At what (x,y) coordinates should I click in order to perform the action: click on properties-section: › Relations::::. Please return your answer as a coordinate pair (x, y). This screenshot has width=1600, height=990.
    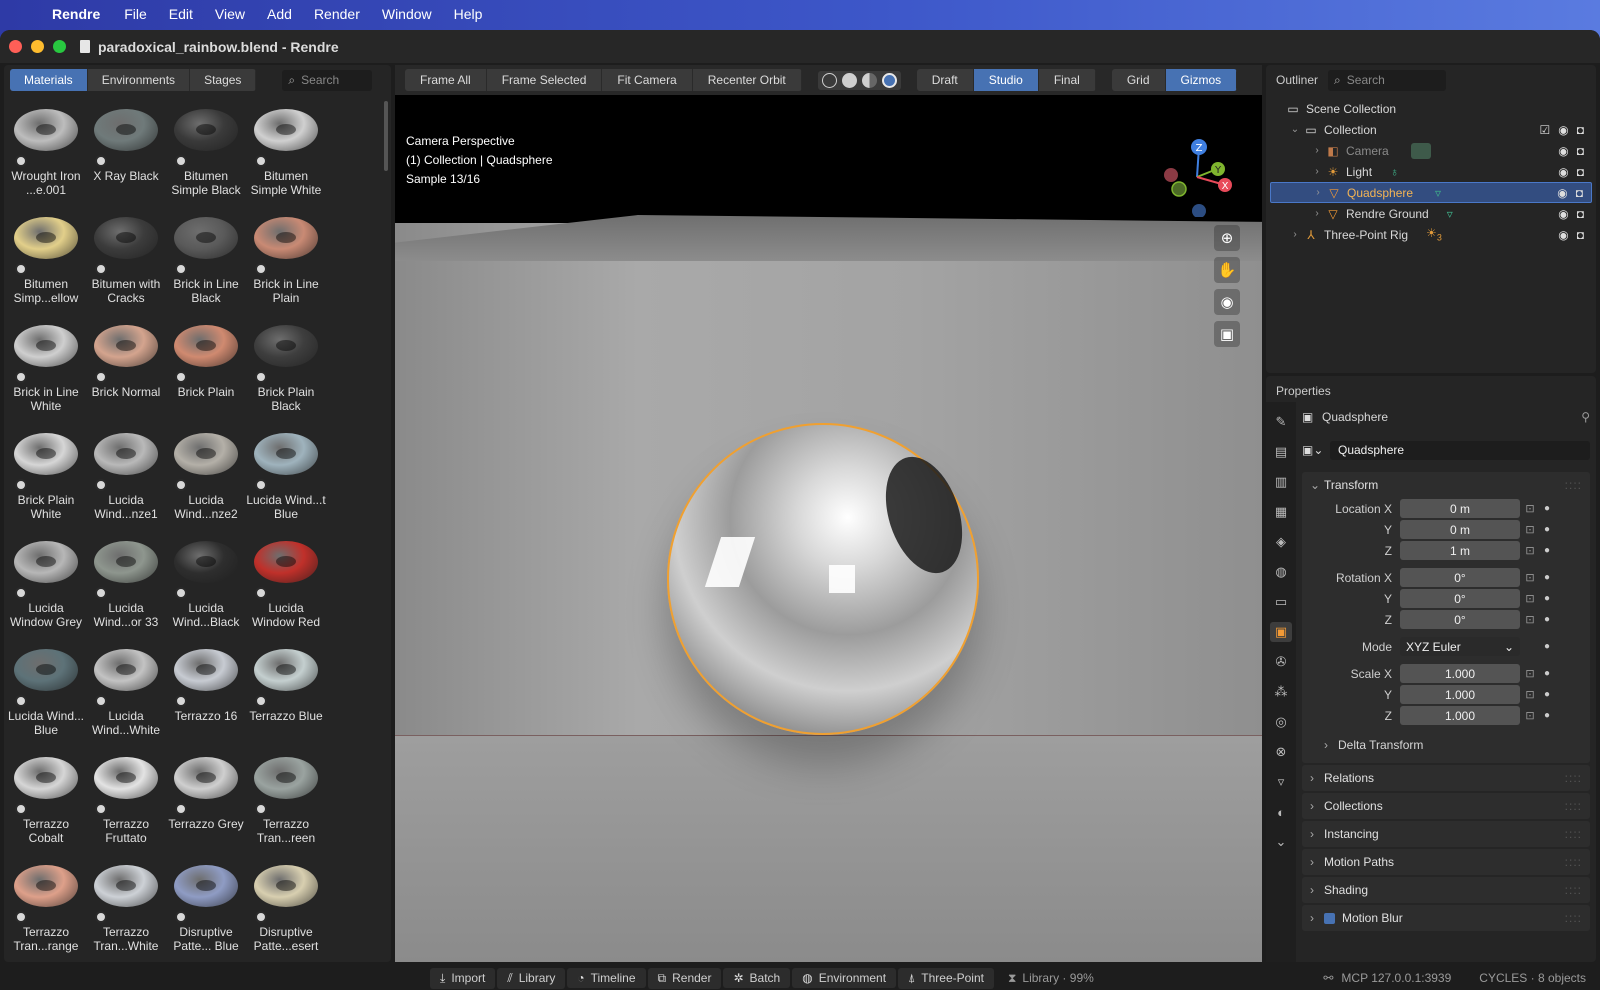
    Looking at the image, I should click on (1446, 778).